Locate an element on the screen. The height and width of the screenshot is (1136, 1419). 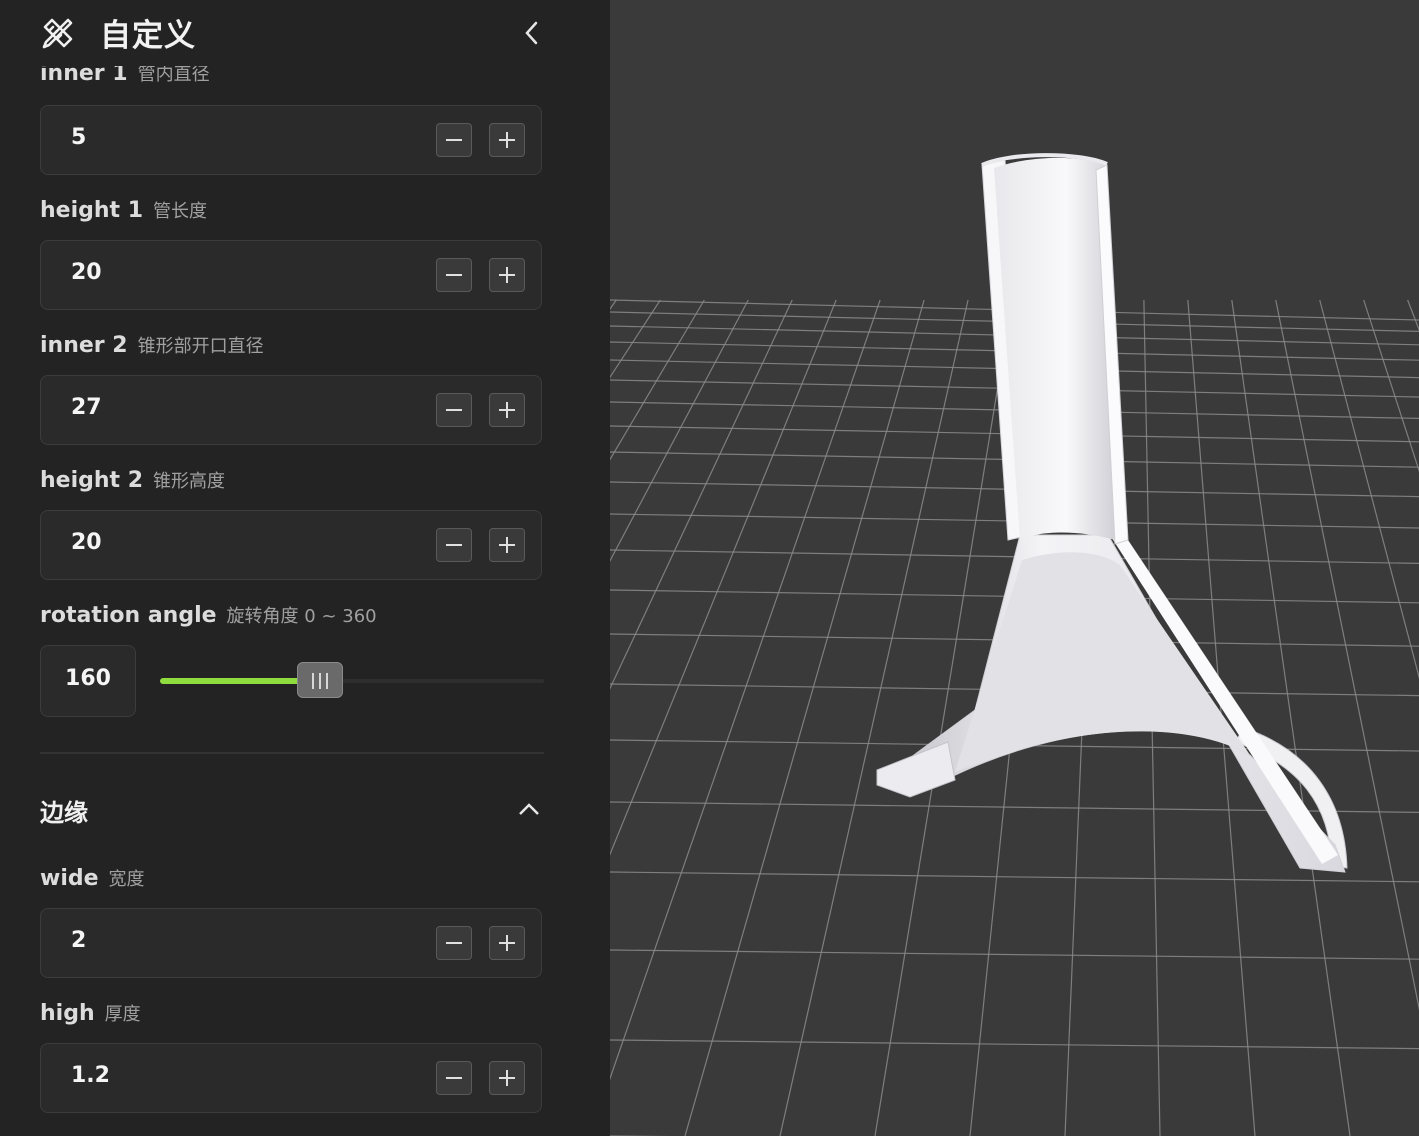
inner1-increment-button is located at coordinates (507, 140).